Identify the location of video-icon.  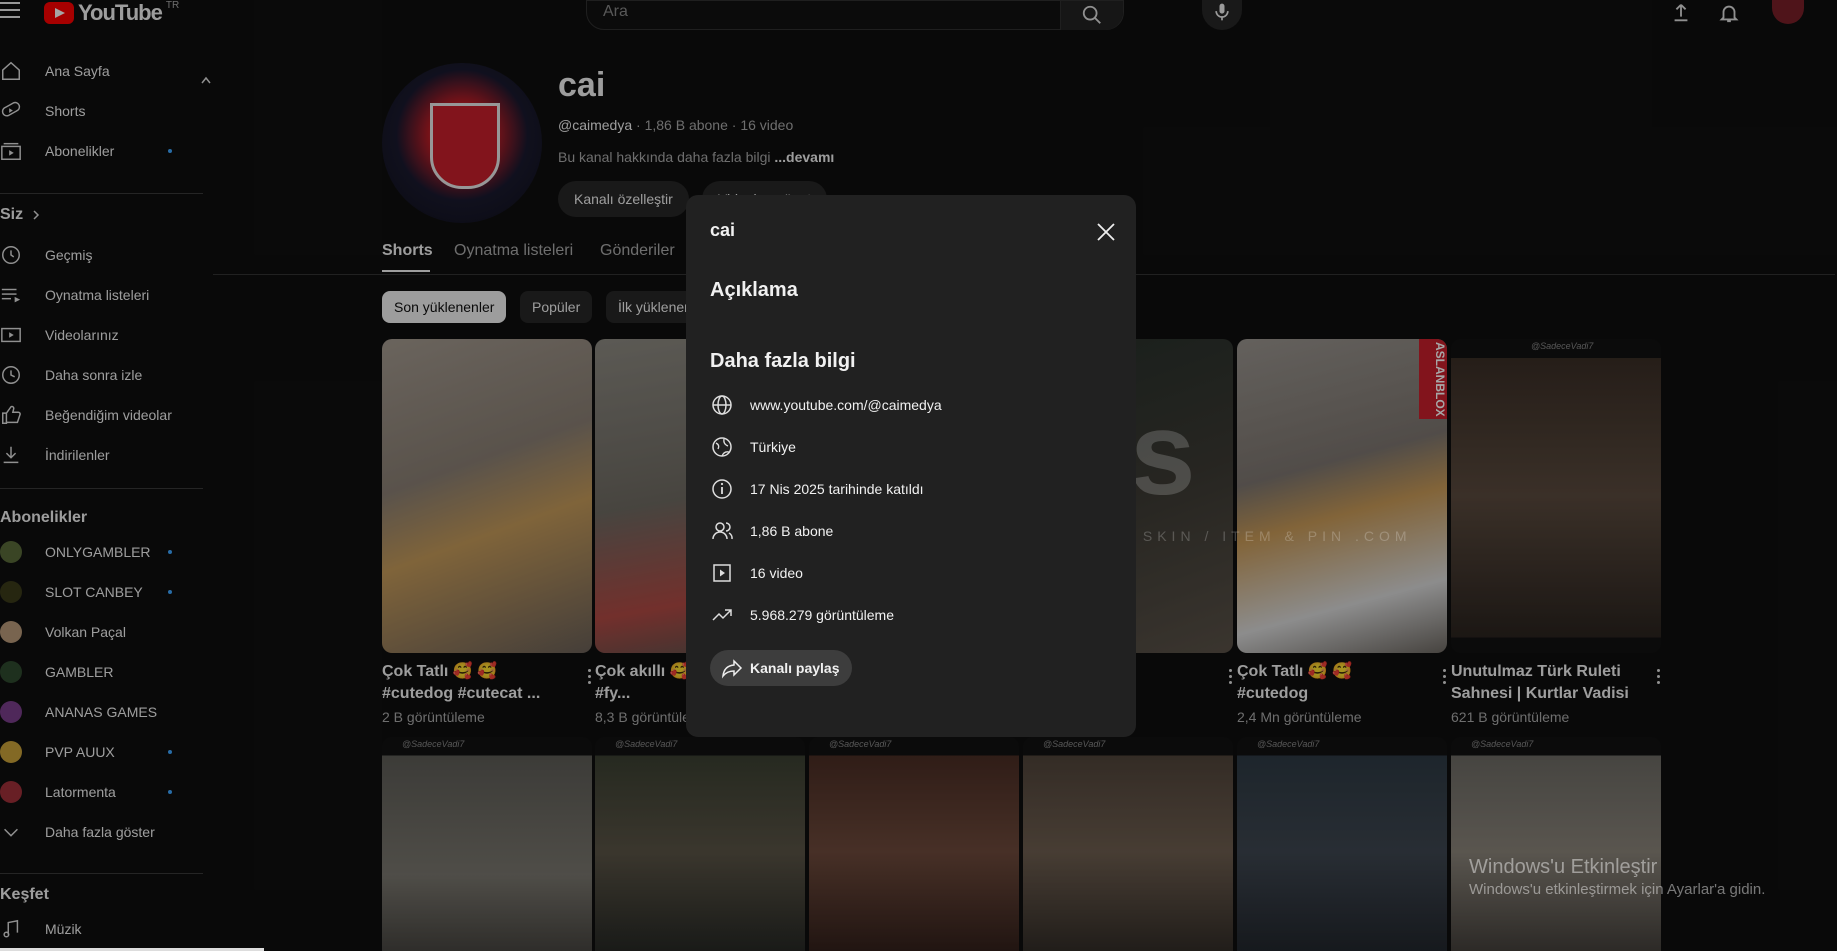
(722, 573).